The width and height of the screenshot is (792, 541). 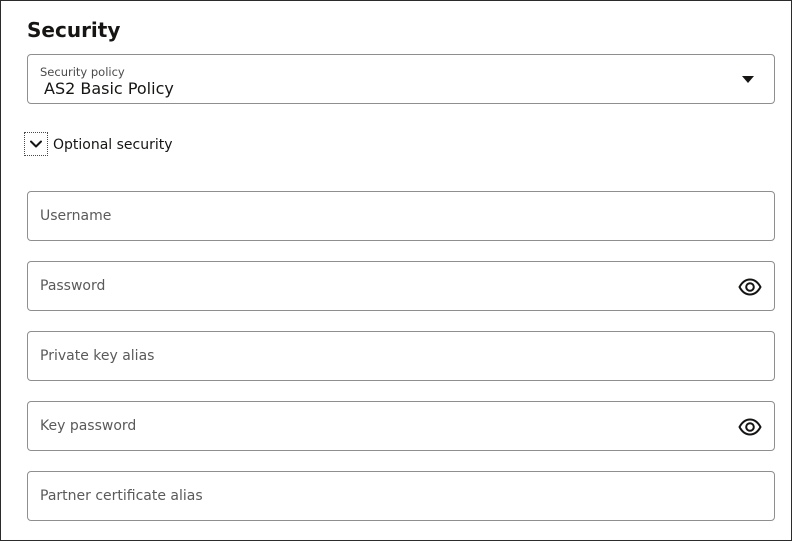 I want to click on password-field-container, so click(x=401, y=286).